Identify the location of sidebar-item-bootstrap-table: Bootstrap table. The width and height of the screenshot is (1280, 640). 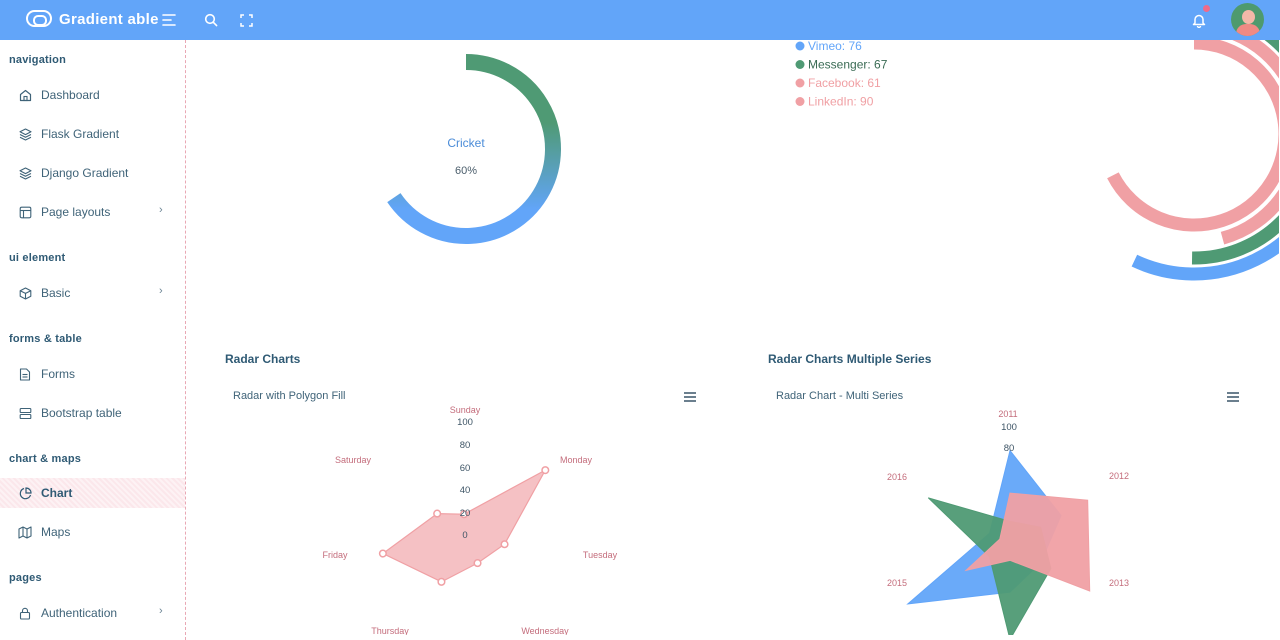
(92, 413).